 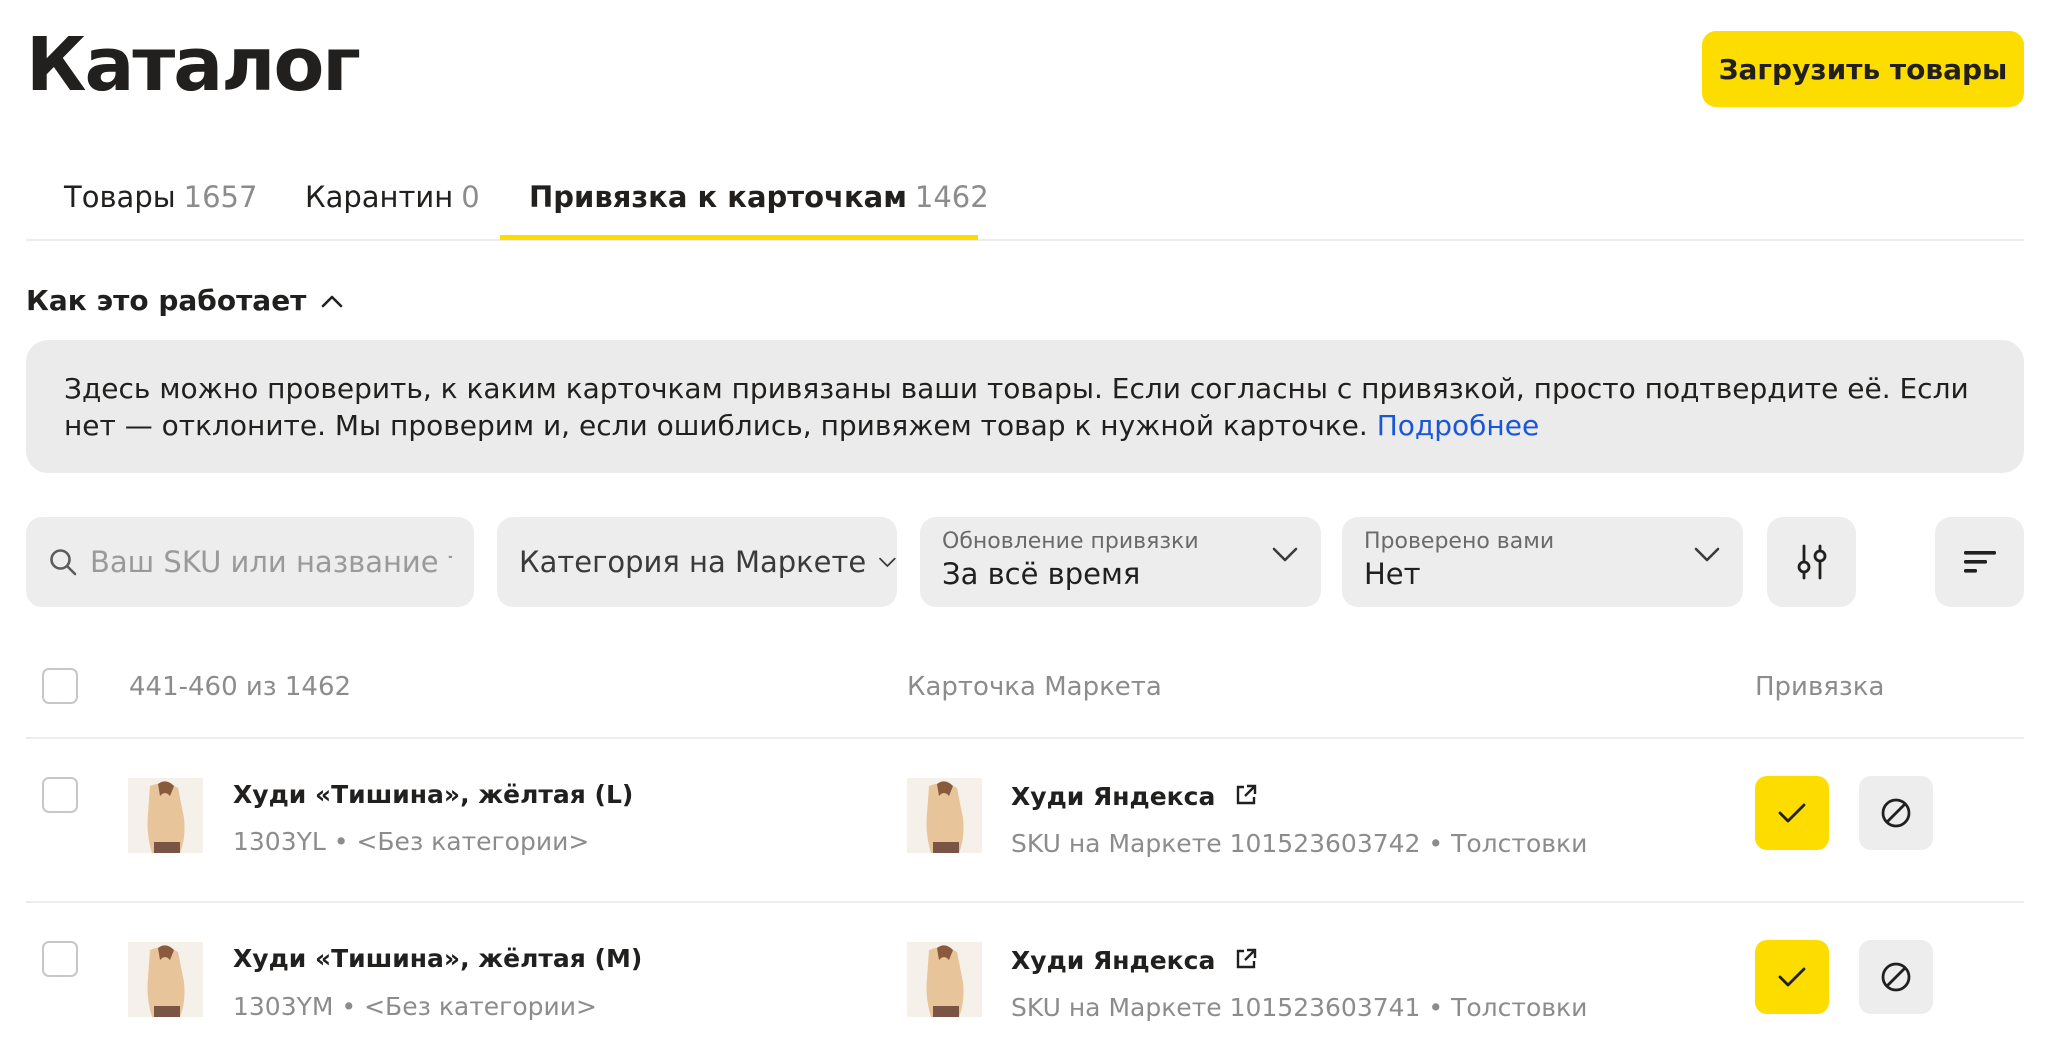 I want to click on sliders-icon, so click(x=1811, y=562).